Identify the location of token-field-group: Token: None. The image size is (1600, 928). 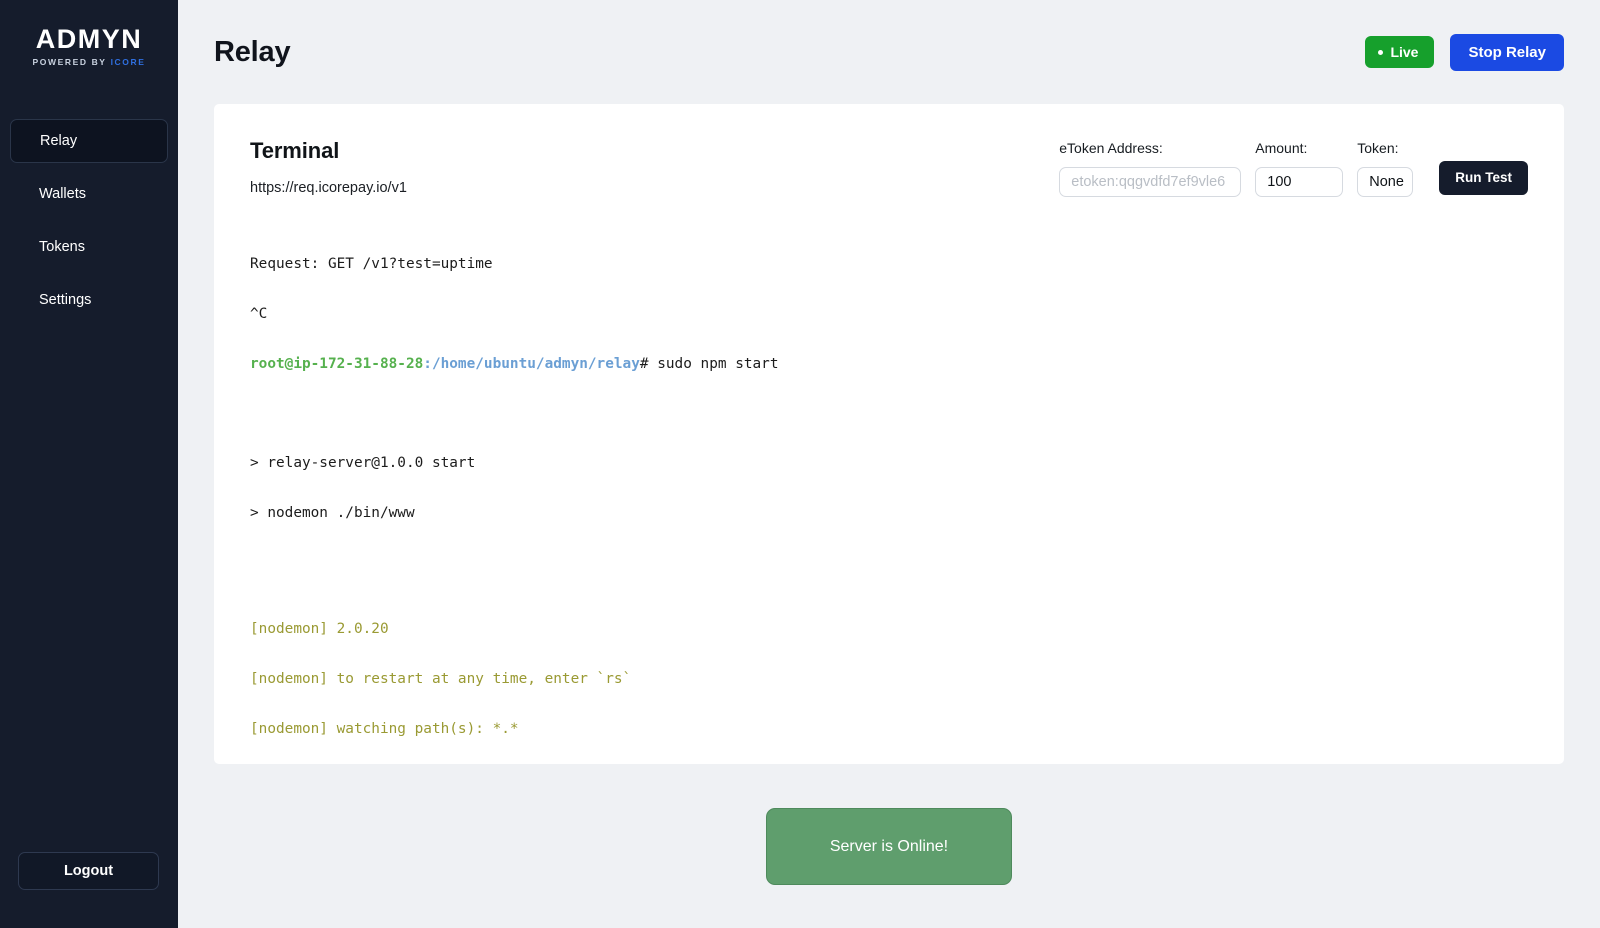
(1385, 168).